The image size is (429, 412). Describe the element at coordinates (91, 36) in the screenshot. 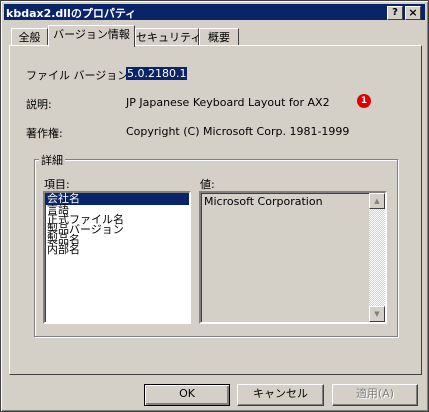

I see `tab-version: バージョン情報` at that location.